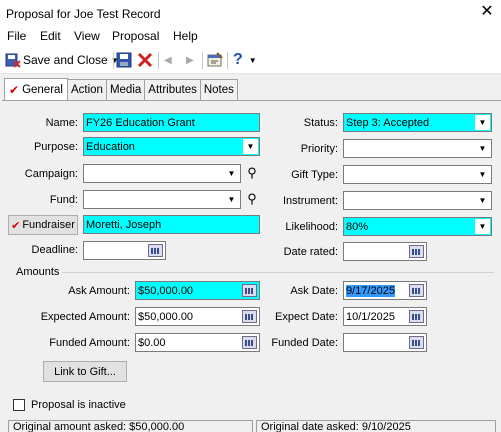 The width and height of the screenshot is (501, 432). Describe the element at coordinates (310, 201) in the screenshot. I see `instrument-label: Instrument:` at that location.